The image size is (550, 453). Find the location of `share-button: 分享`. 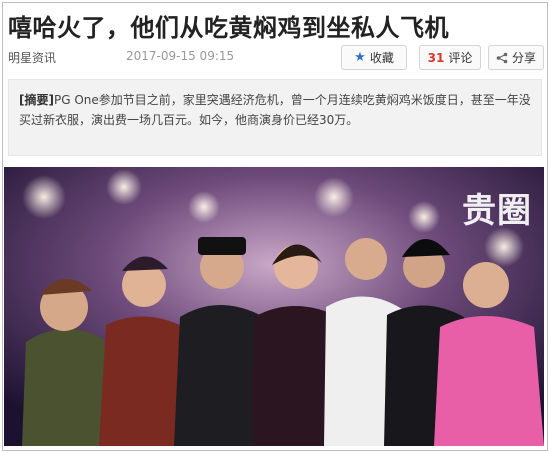

share-button: 分享 is located at coordinates (516, 57).